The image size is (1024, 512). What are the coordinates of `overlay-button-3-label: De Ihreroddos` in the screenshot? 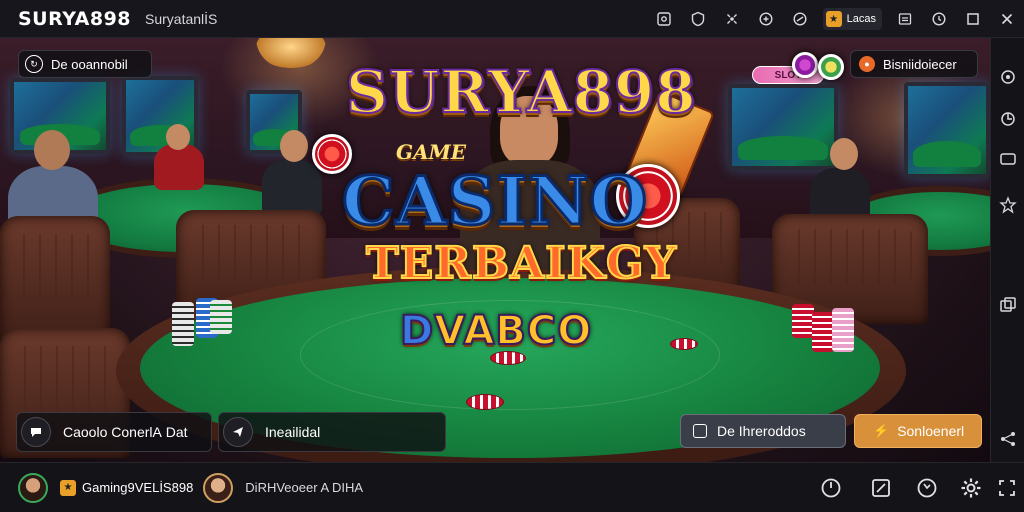 It's located at (761, 431).